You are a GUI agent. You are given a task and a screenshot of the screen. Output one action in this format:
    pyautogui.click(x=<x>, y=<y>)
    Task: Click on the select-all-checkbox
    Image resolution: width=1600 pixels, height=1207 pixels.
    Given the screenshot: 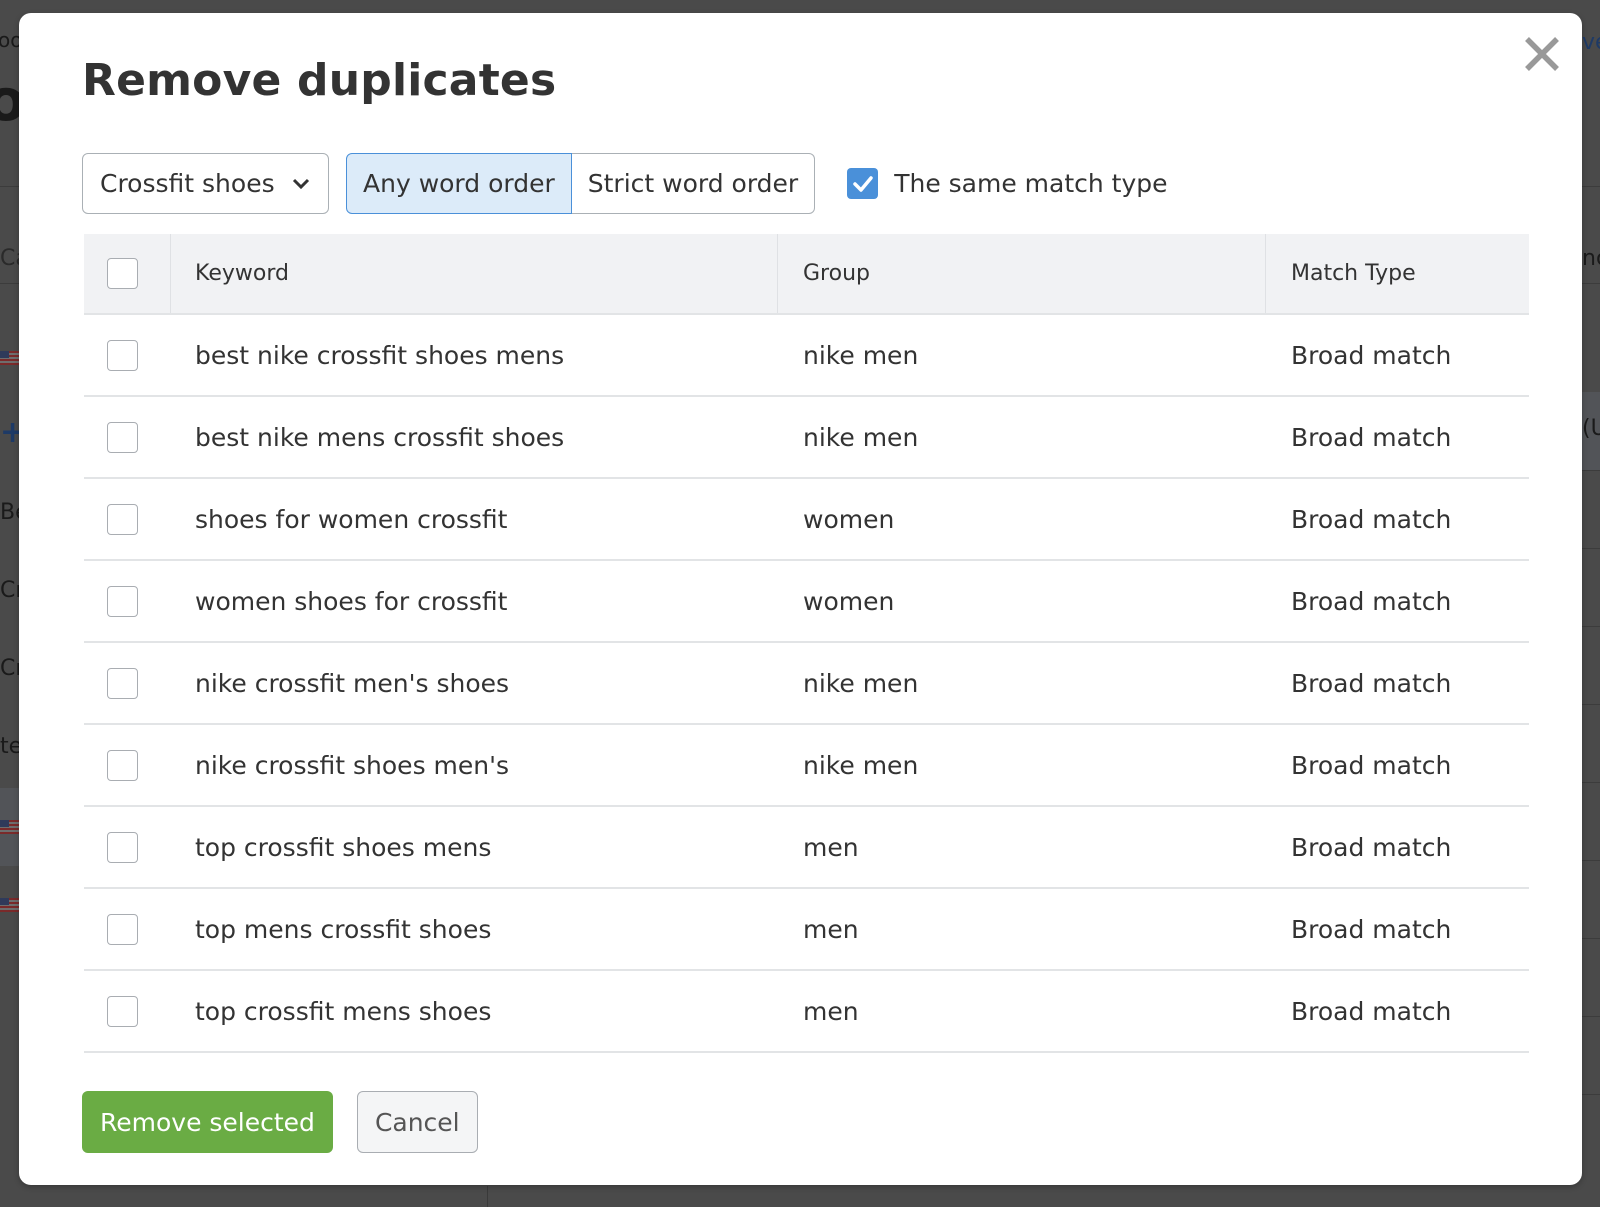 What is the action you would take?
    pyautogui.click(x=122, y=273)
    